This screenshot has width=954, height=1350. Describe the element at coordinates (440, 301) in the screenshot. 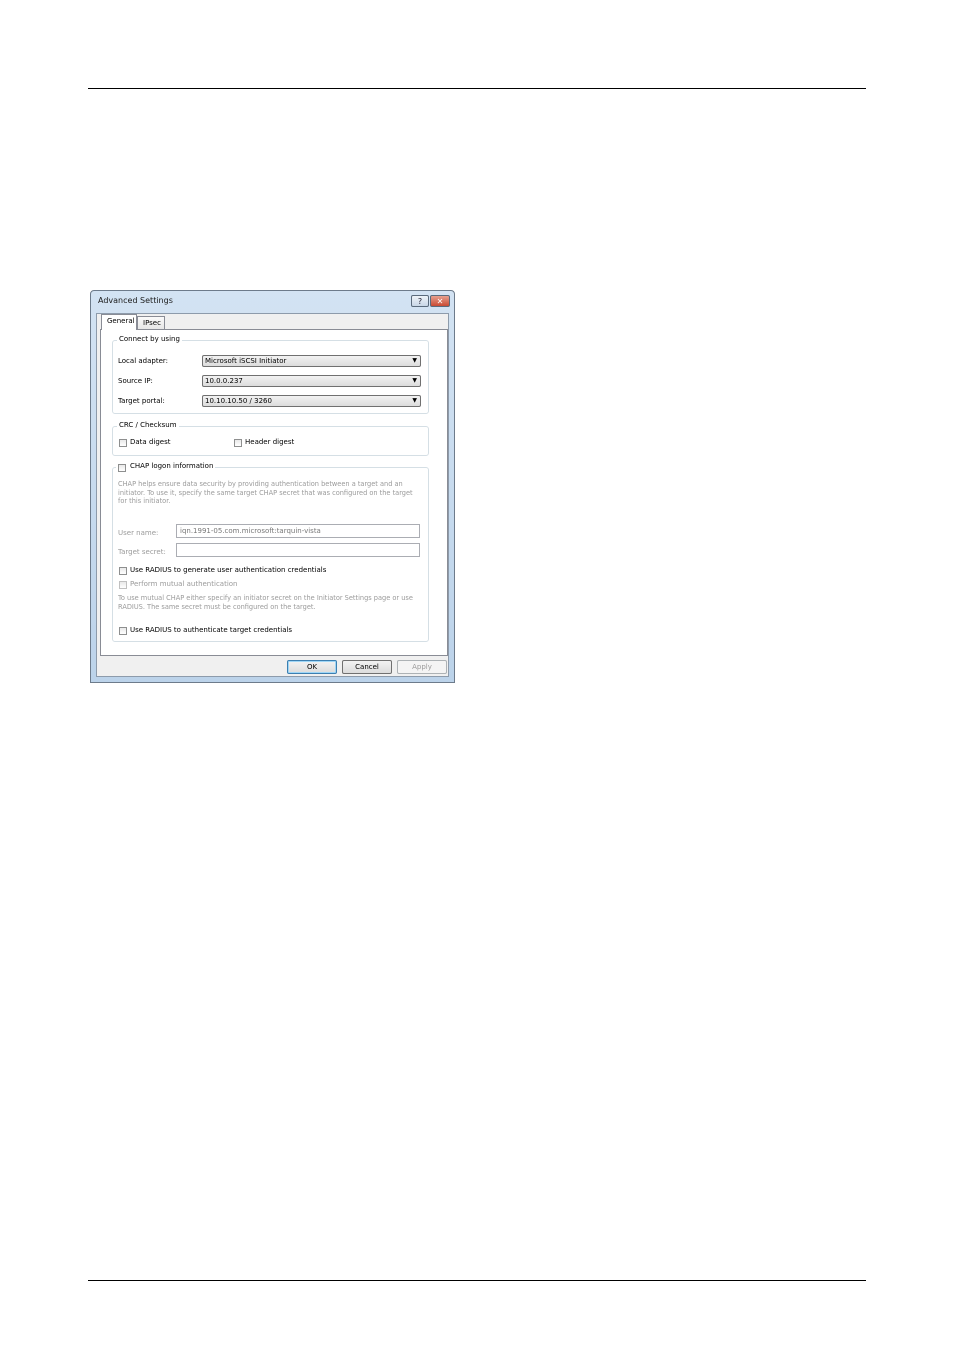

I see `close-button: ✕` at that location.